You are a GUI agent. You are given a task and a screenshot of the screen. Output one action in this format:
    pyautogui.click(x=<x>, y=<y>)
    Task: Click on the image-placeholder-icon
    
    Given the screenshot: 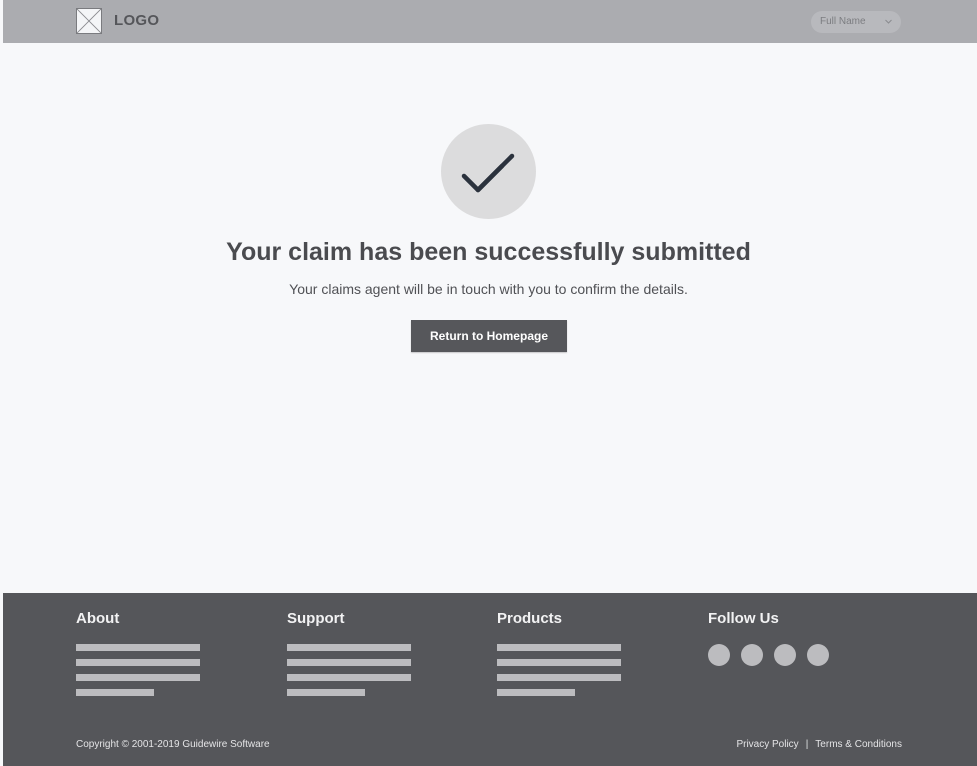 What is the action you would take?
    pyautogui.click(x=89, y=21)
    